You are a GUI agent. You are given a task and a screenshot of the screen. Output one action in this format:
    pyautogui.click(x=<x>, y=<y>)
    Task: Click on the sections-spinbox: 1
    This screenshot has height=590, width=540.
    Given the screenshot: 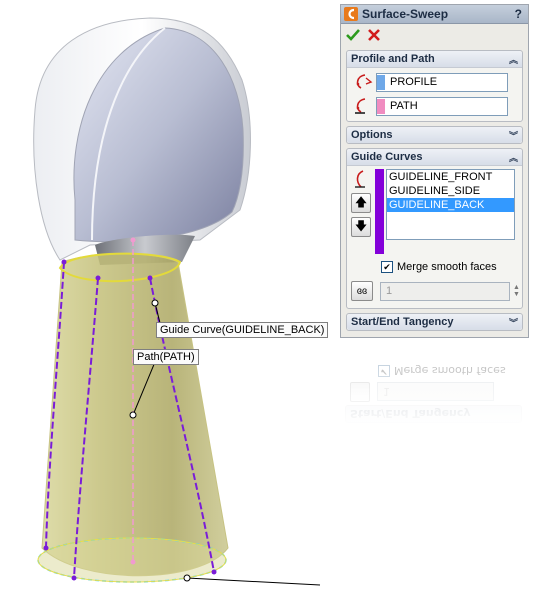 What is the action you would take?
    pyautogui.click(x=445, y=291)
    